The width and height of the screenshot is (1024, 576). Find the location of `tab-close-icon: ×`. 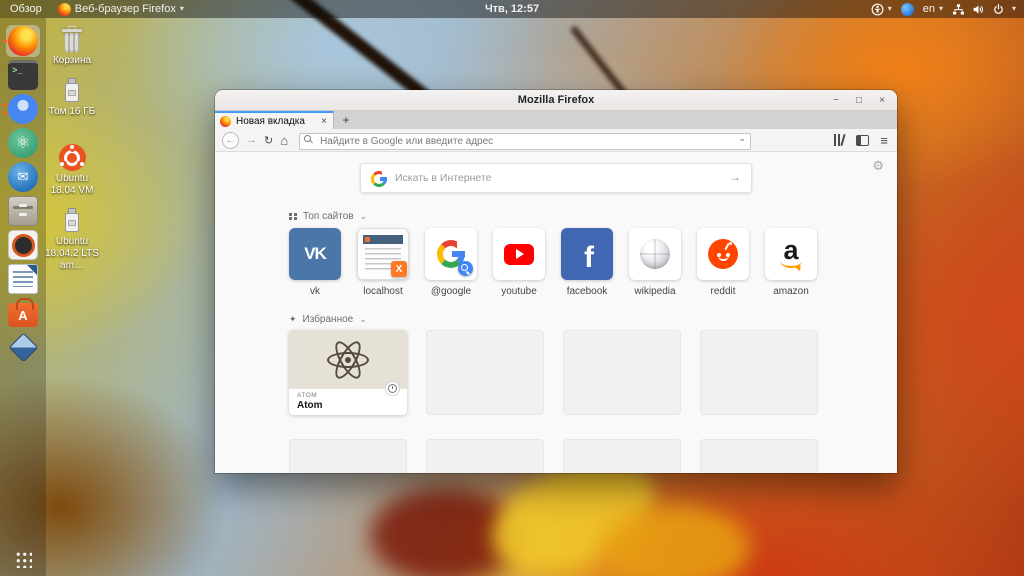

tab-close-icon: × is located at coordinates (324, 121).